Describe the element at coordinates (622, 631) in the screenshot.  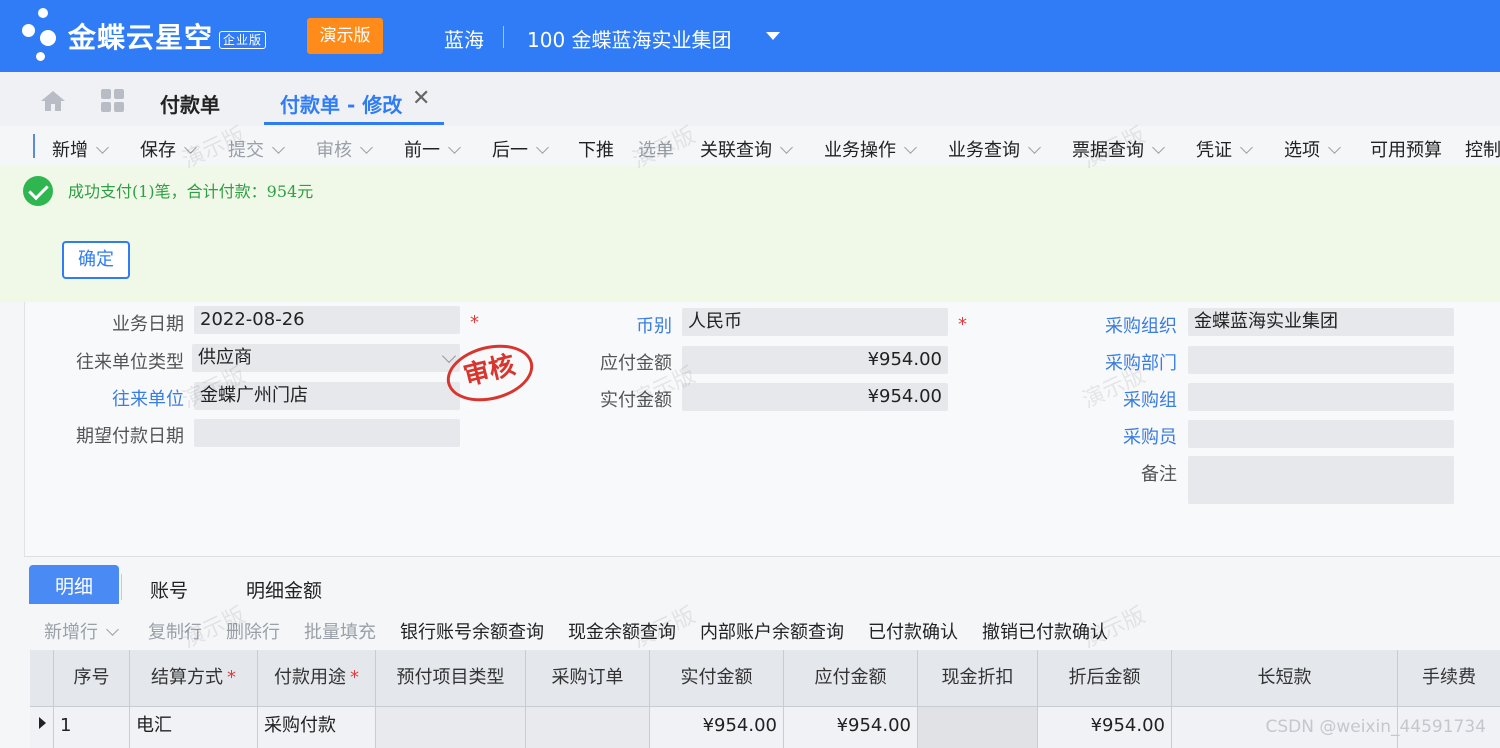
I see `cash-balance-query-button: 现金余额查询` at that location.